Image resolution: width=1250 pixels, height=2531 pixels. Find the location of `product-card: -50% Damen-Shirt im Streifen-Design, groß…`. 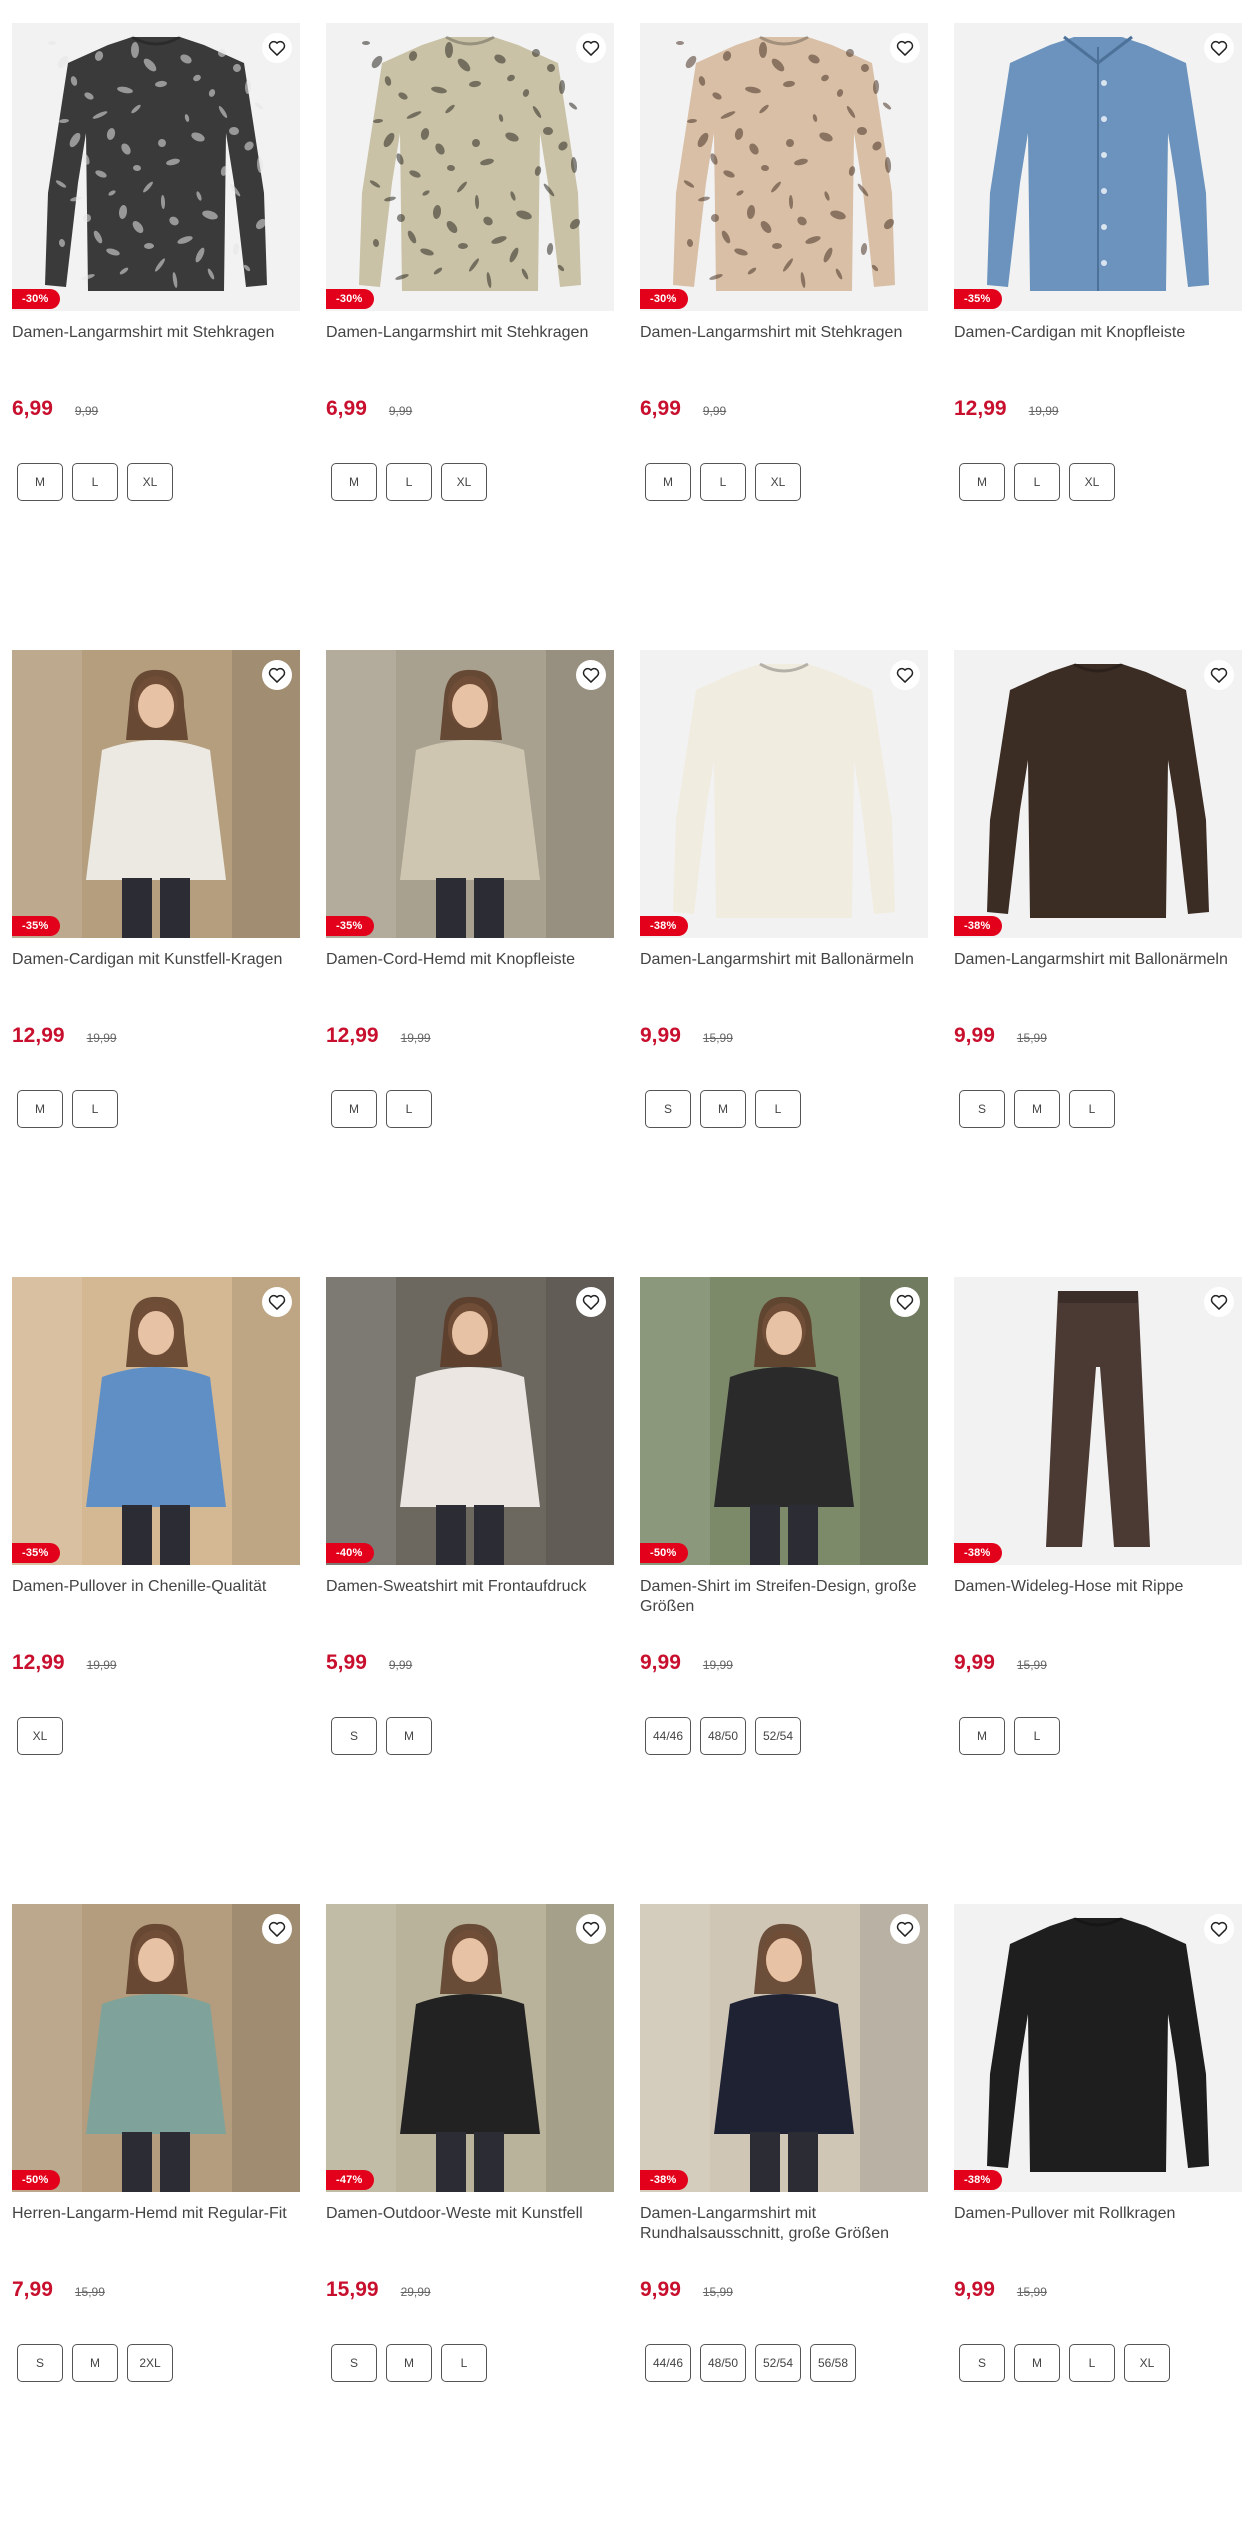

product-card: -50% Damen-Shirt im Streifen-Design, groß… is located at coordinates (784, 1590).